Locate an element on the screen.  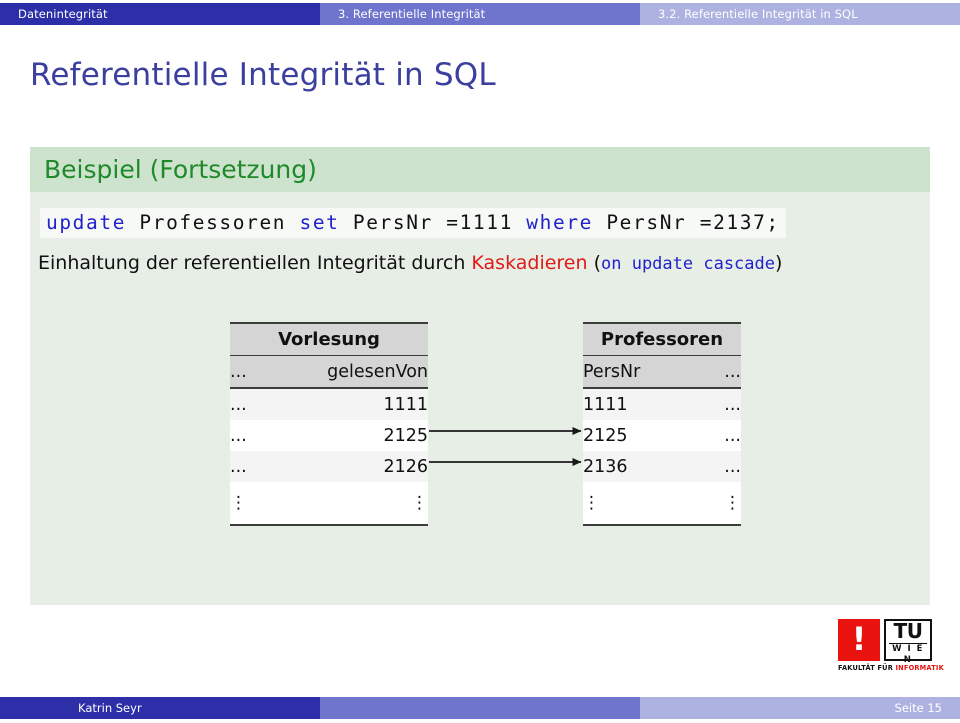
table-title-vorlesung: Vorlesung is located at coordinates (329, 339).